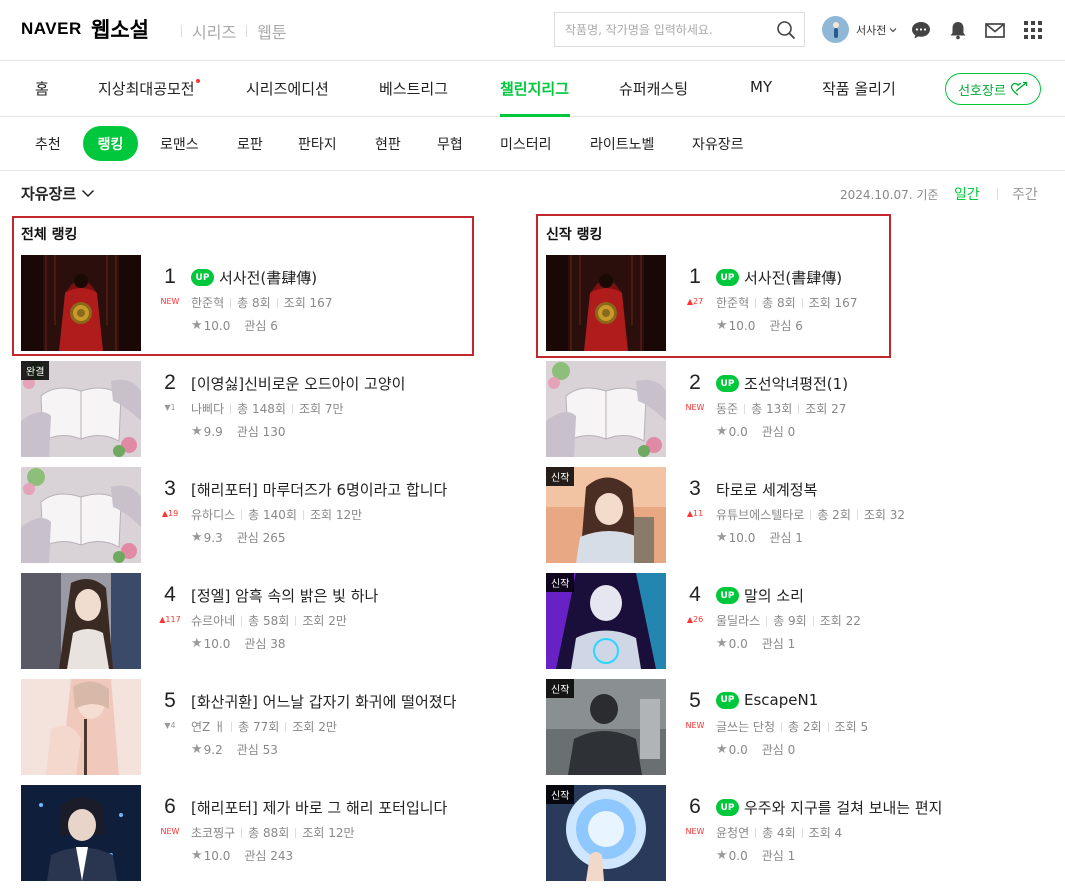  I want to click on subnav-martial-arts: 무협, so click(450, 144).